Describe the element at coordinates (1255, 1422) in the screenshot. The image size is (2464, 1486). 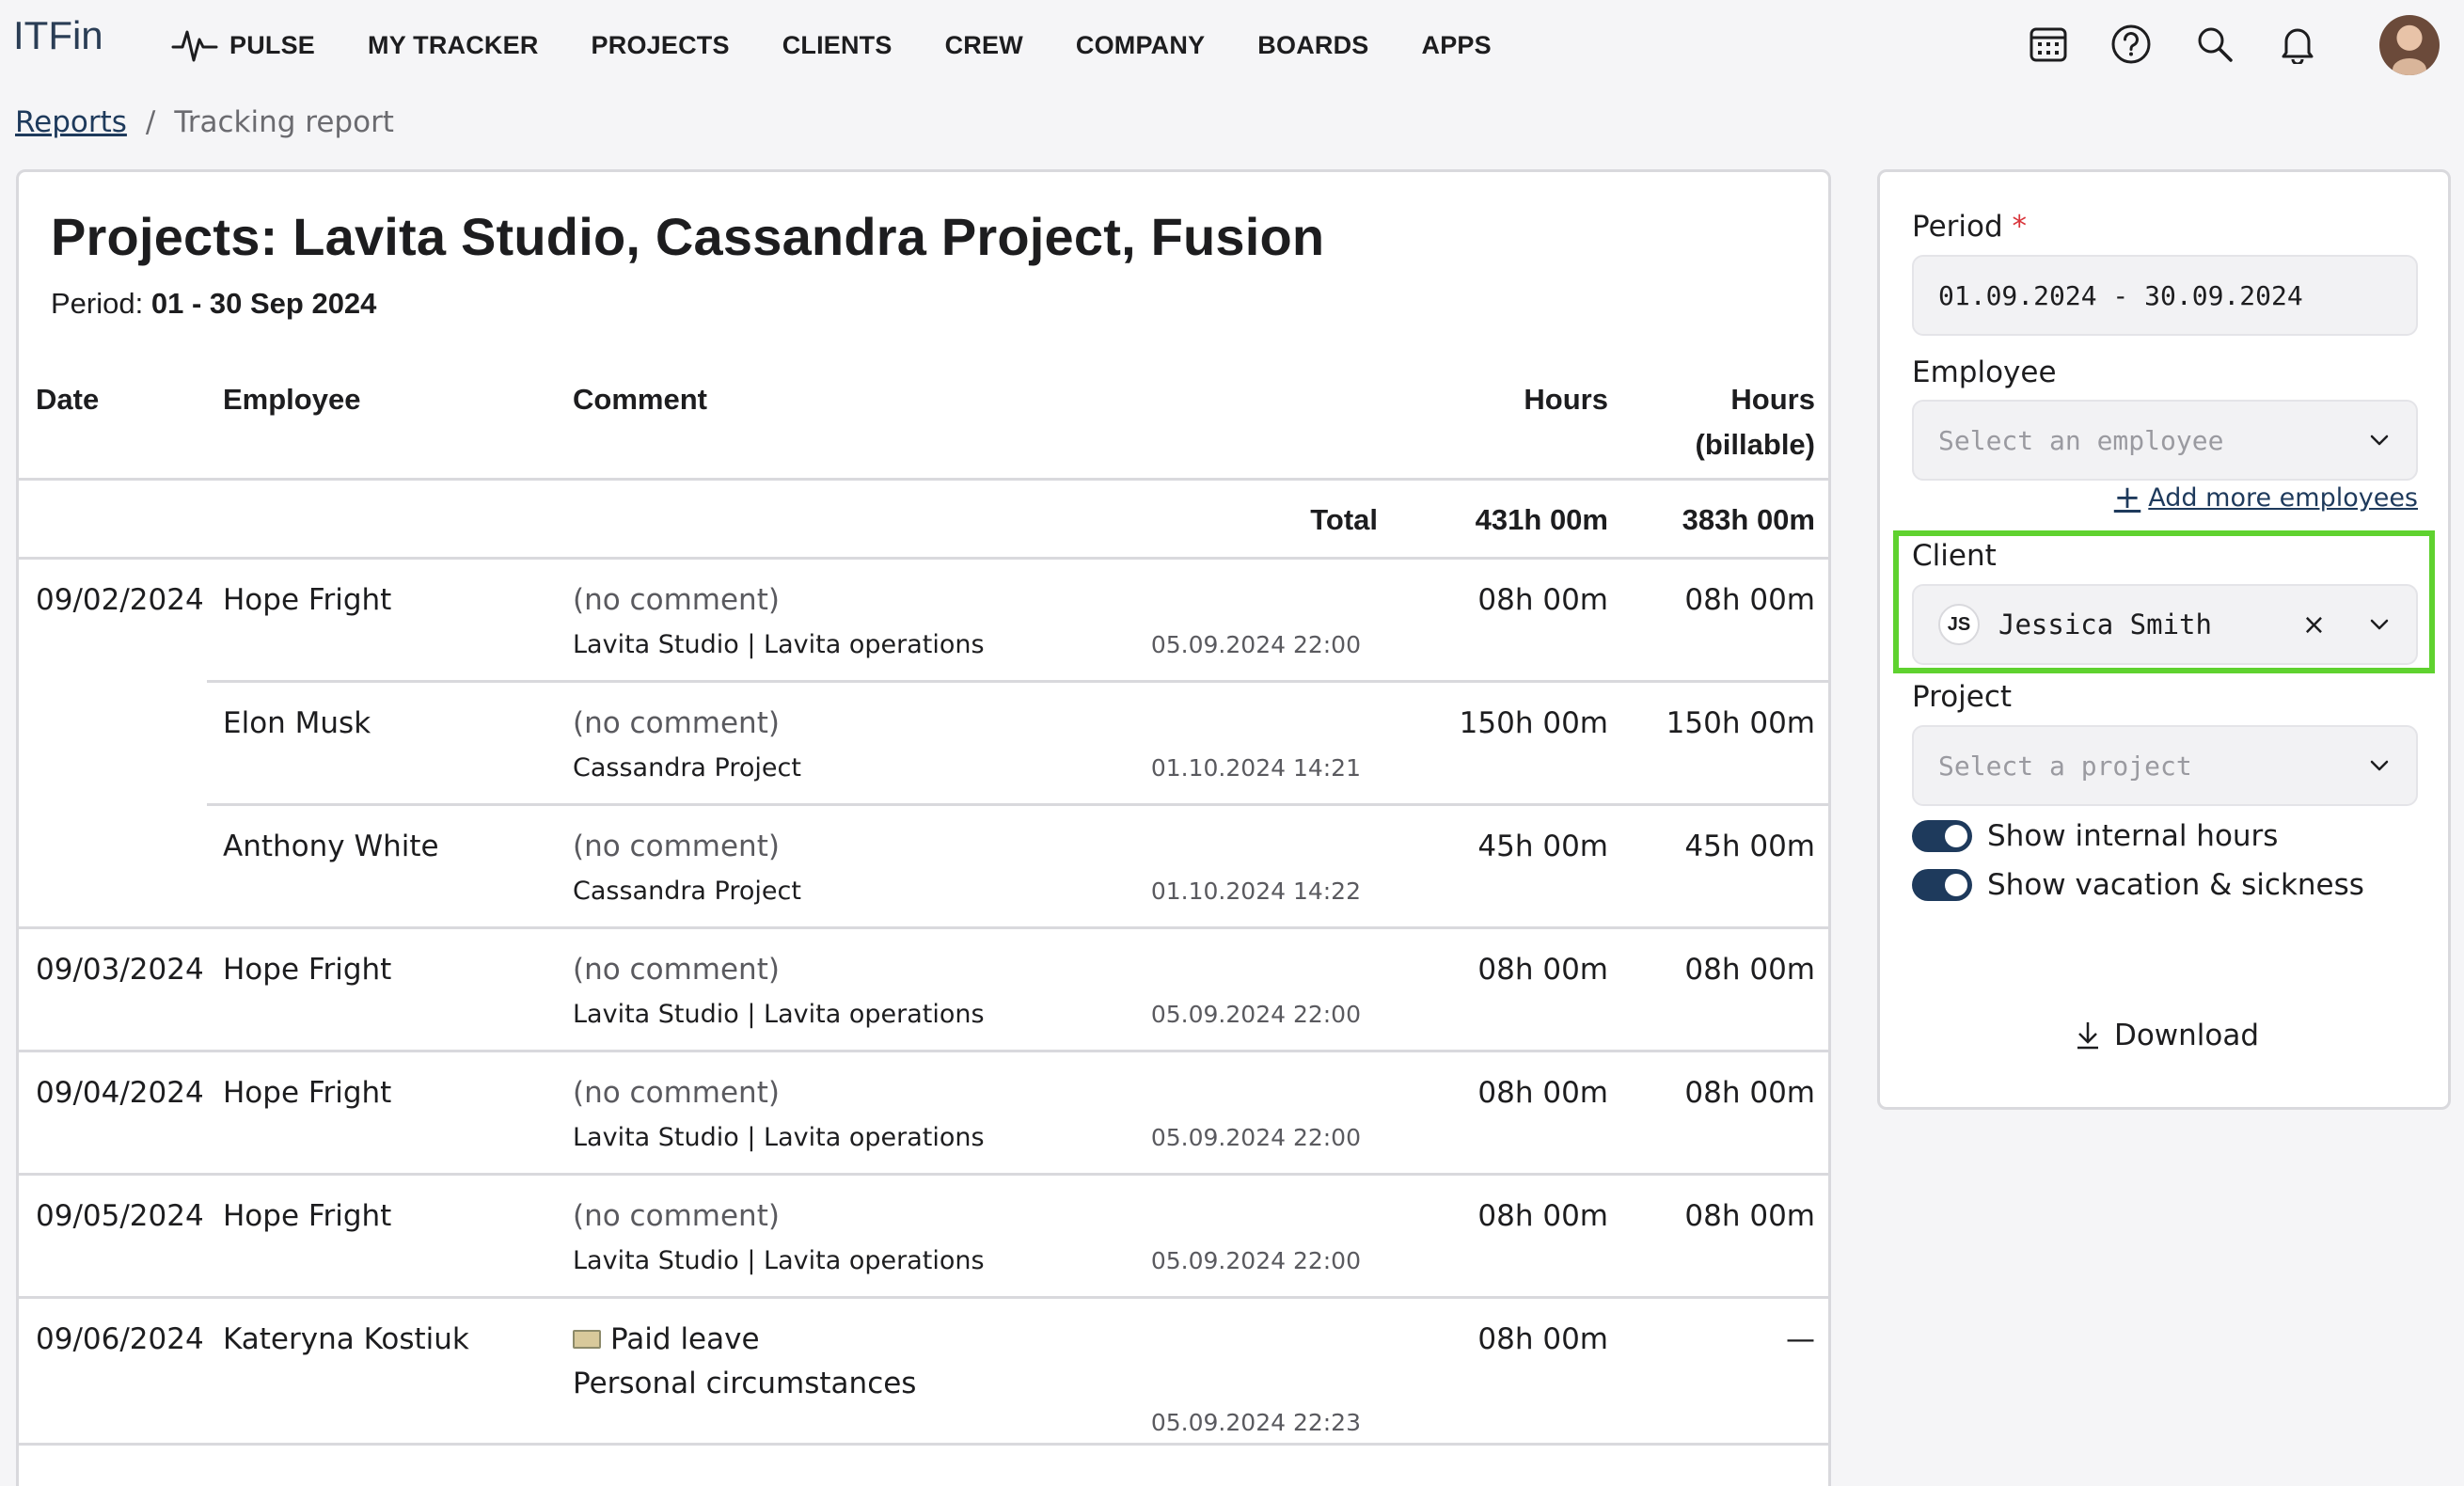
I see `row-timestamp: 05.09.2024 22:23` at that location.